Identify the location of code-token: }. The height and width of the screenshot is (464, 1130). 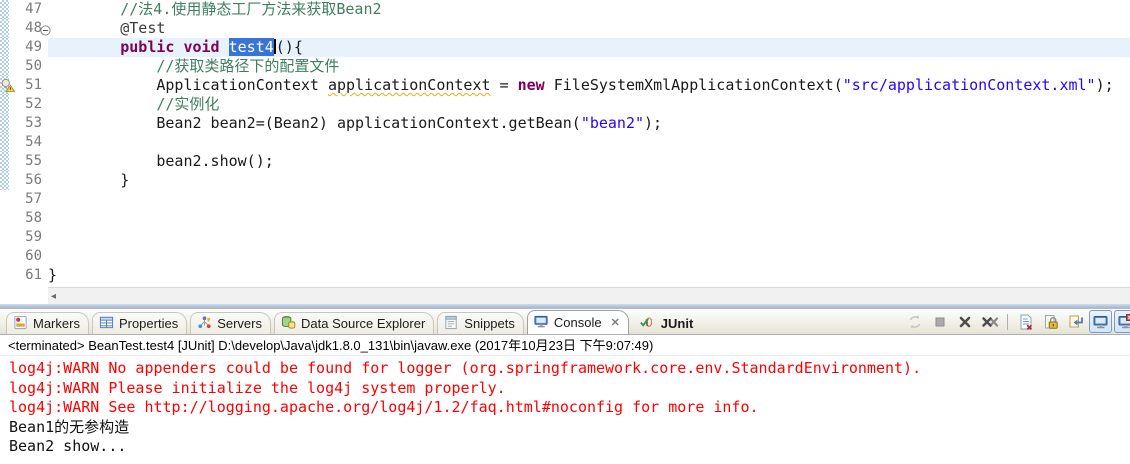
(53, 275).